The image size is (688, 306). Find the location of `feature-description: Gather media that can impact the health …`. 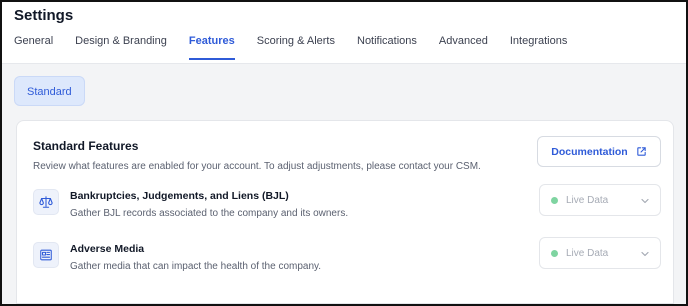

feature-description: Gather media that can impact the health … is located at coordinates (196, 266).